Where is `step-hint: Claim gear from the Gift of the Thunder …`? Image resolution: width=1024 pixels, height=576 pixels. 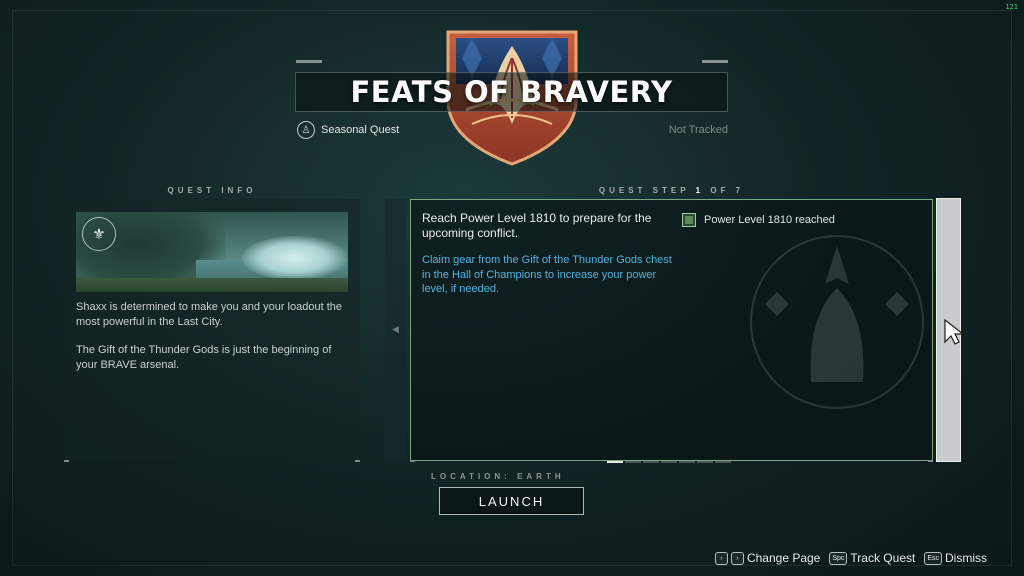
step-hint: Claim gear from the Gift of the Thunder … is located at coordinates (547, 274).